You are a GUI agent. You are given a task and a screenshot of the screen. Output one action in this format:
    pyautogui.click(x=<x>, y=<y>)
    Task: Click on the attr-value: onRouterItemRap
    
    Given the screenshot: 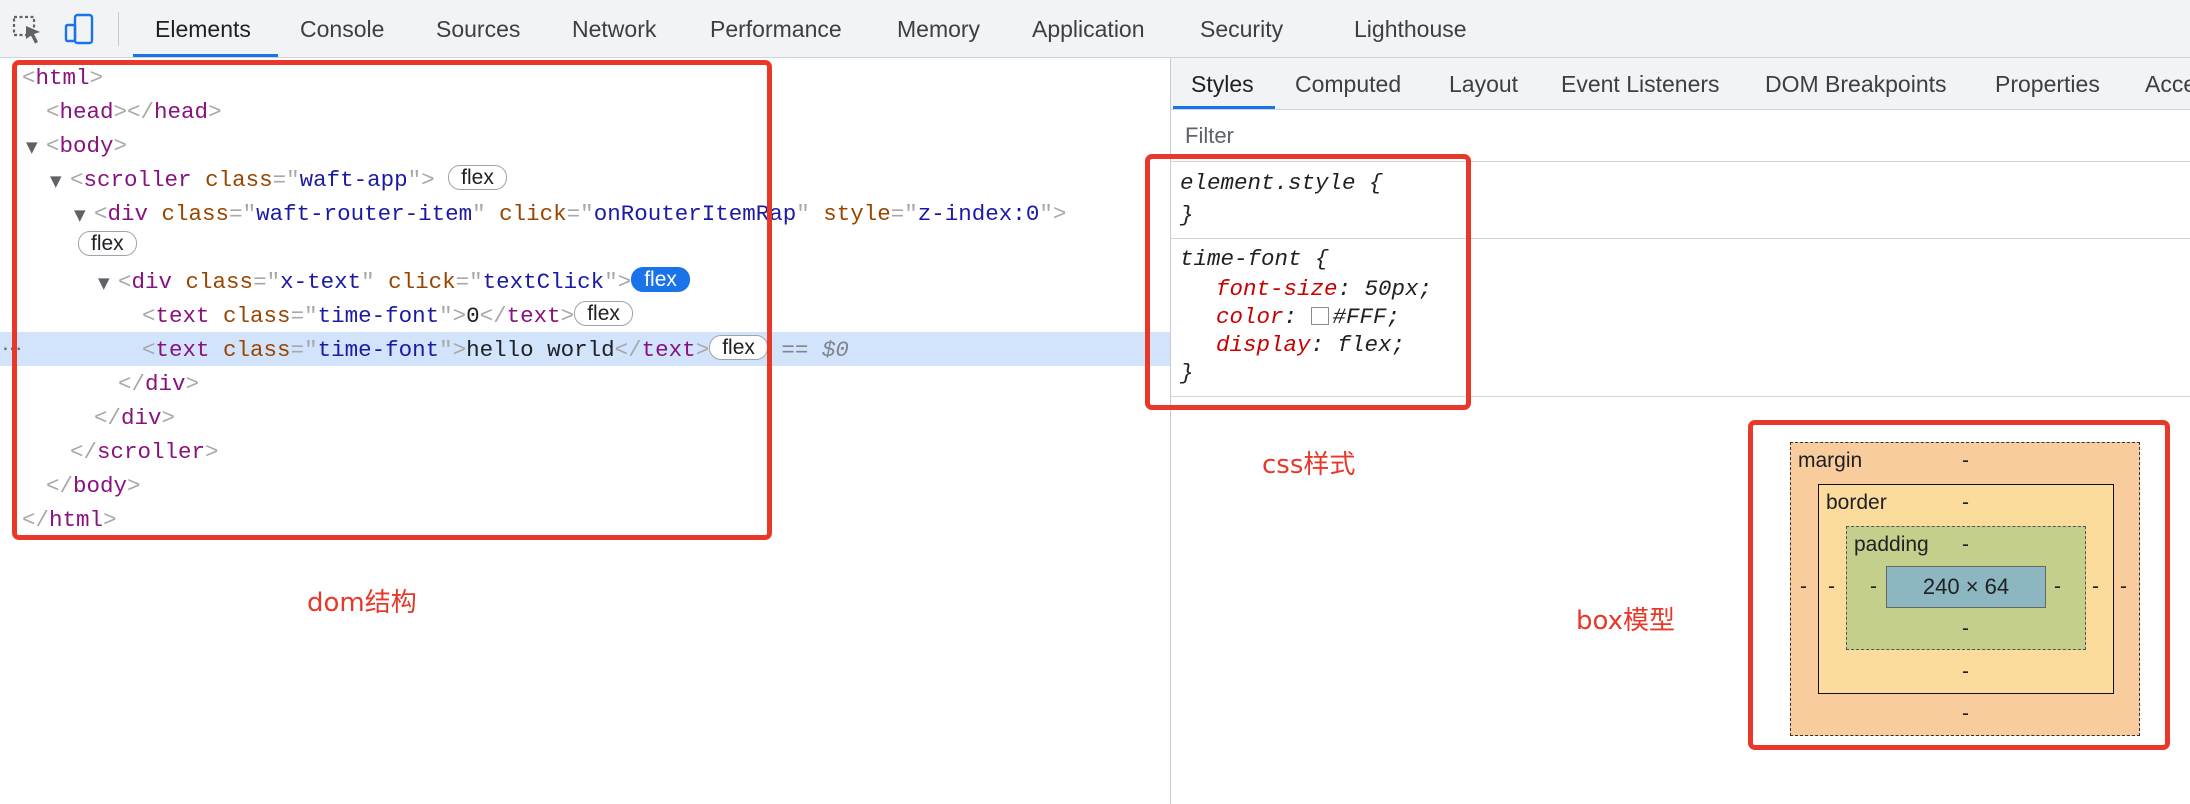 What is the action you would take?
    pyautogui.click(x=695, y=214)
    